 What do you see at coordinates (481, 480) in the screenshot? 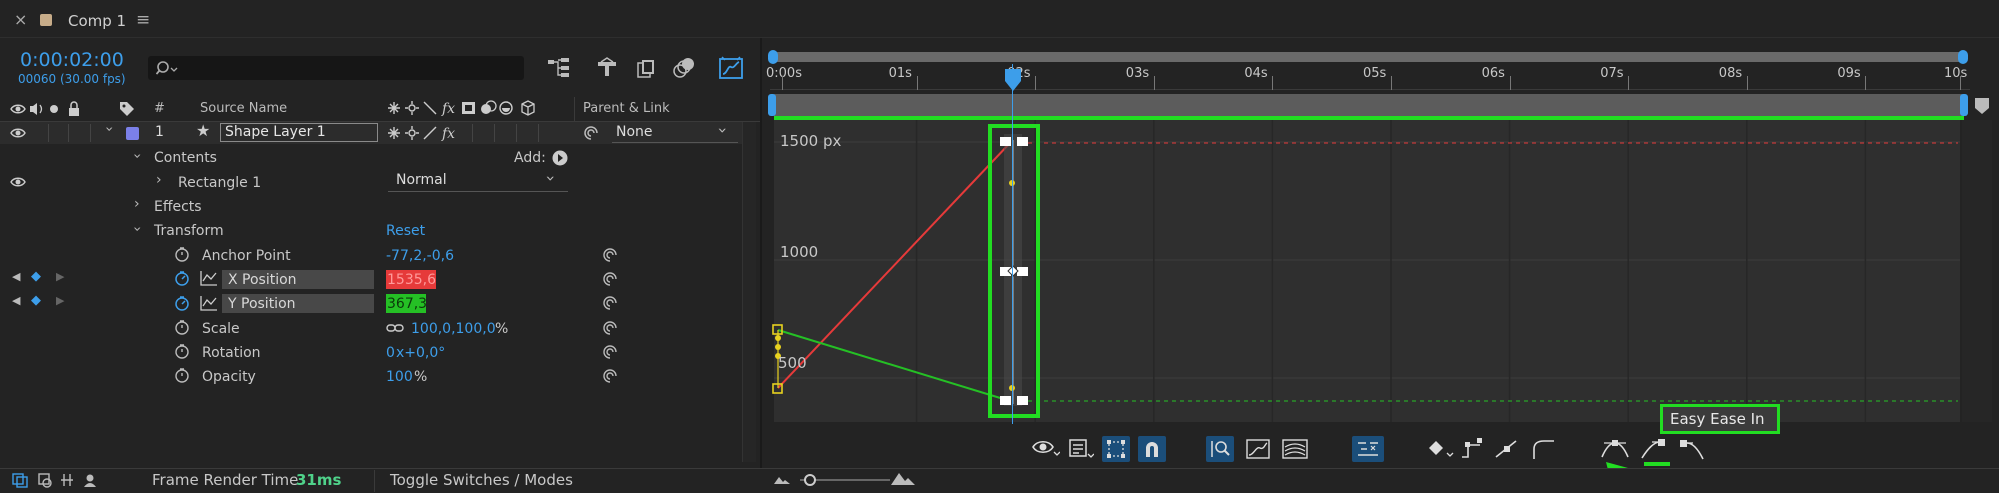
I see `toggle-switches-modes-button: Toggle Switches / Modes` at bounding box center [481, 480].